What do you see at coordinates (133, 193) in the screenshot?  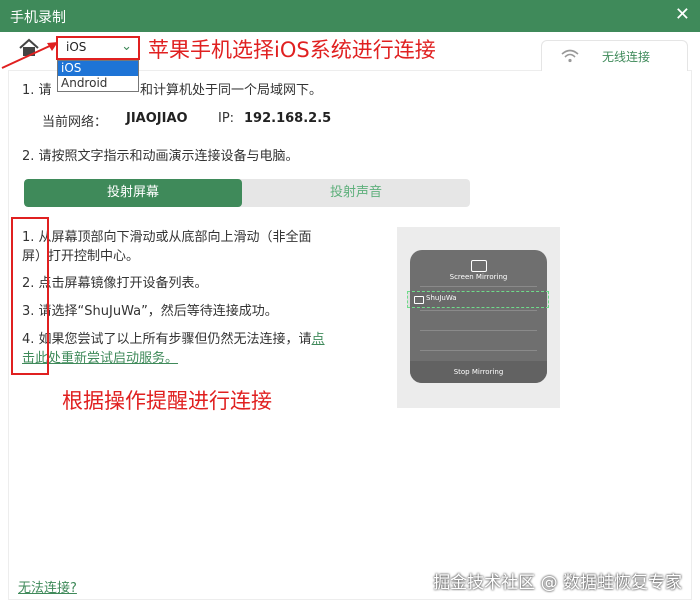 I see `tab-cast-screen: 投射屏幕` at bounding box center [133, 193].